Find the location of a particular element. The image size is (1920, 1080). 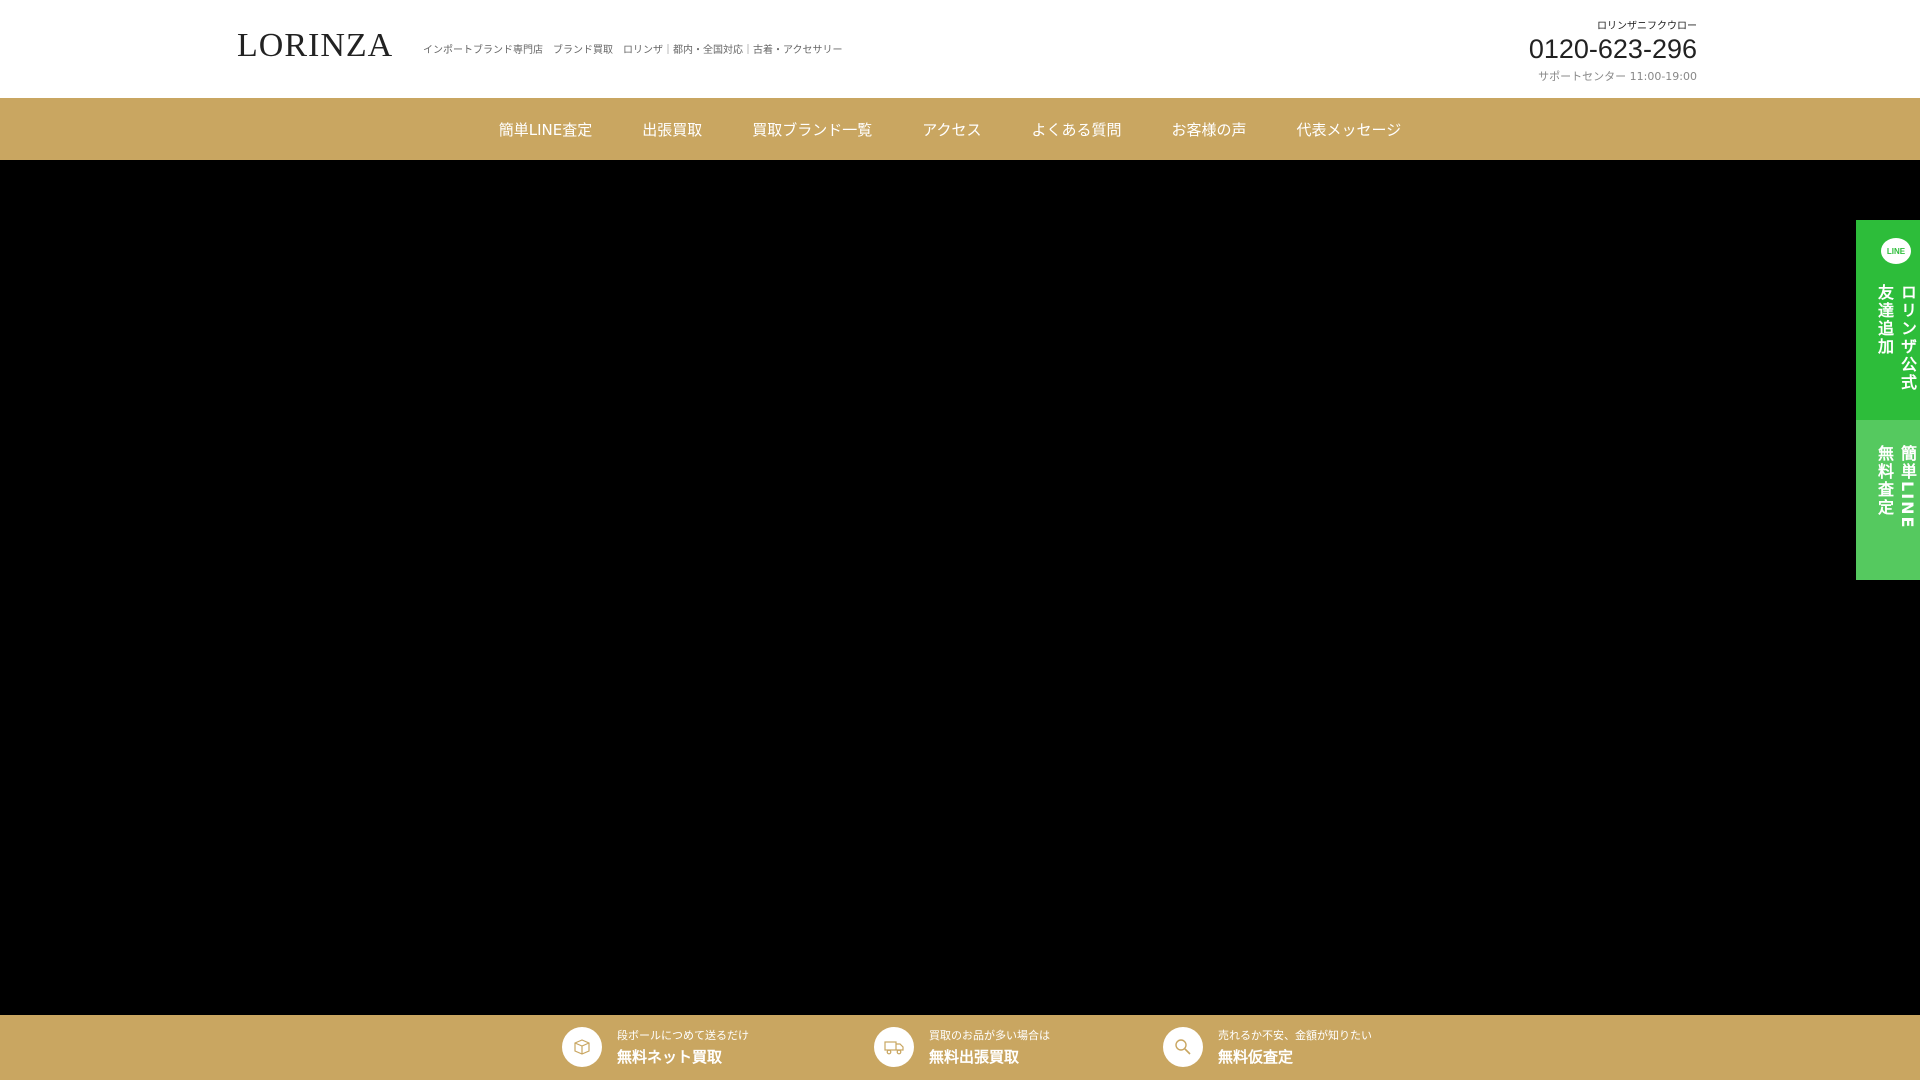

line-tab-label-1: ロリンザ公式 is located at coordinates (1907, 338).